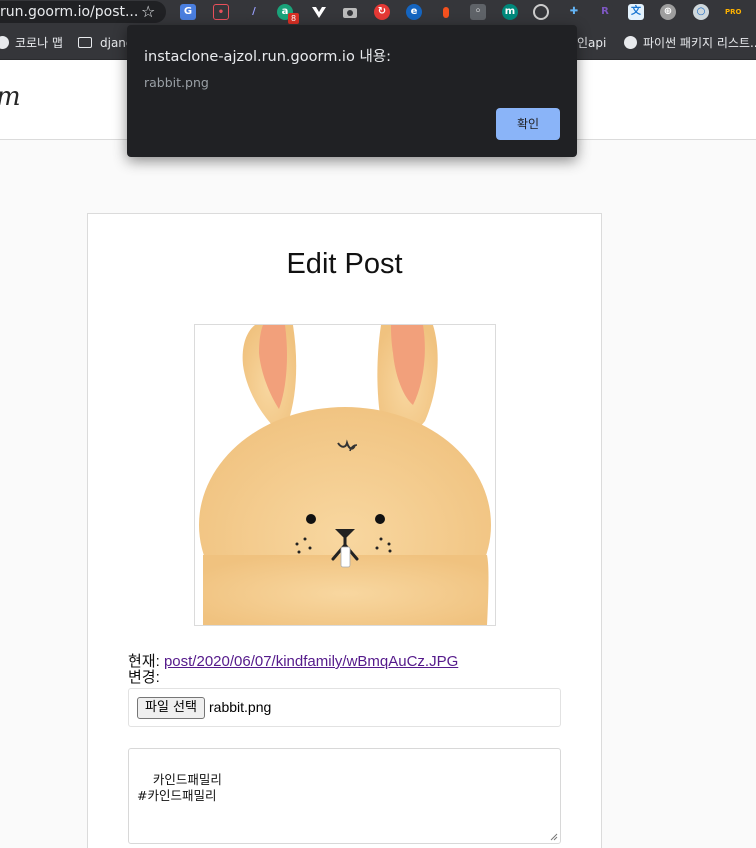 The image size is (756, 848). What do you see at coordinates (311, 661) in the screenshot?
I see `current-file-link: post/2020/06/07/kindfamily/wBmqAuCz.JPG` at bounding box center [311, 661].